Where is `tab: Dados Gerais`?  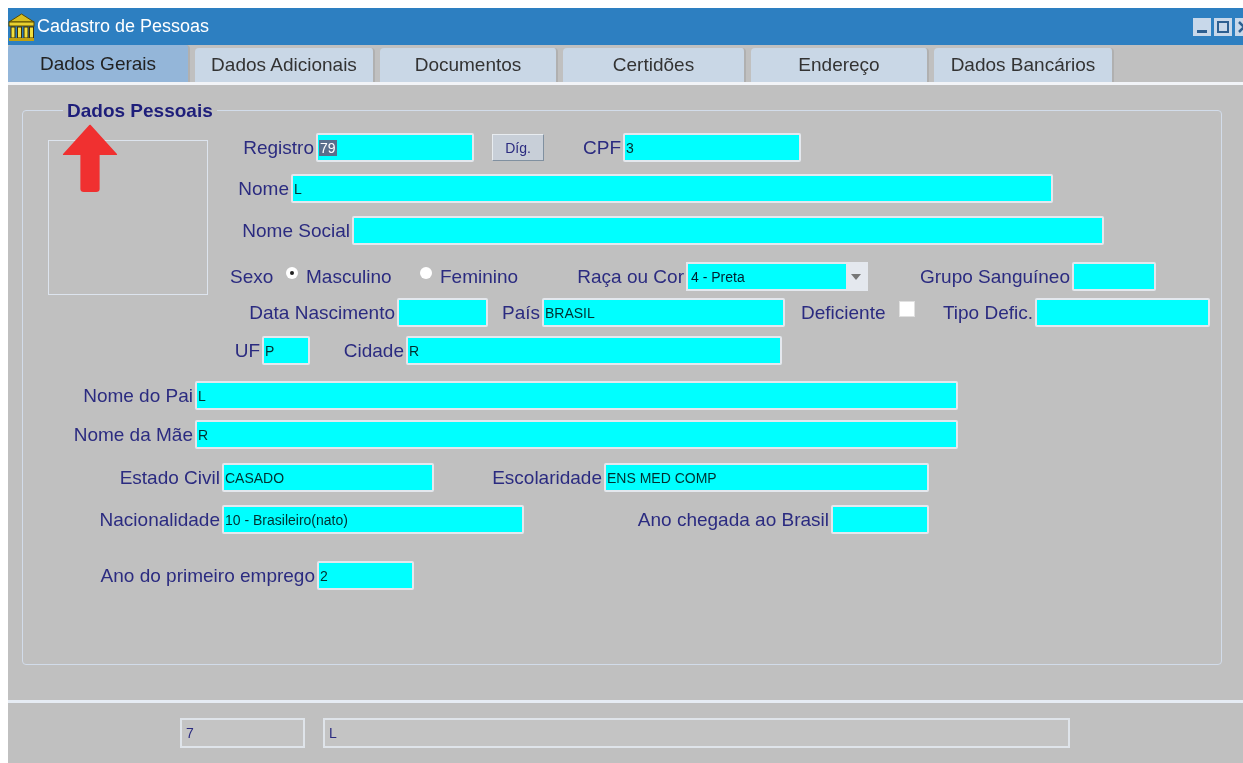
tab: Dados Gerais is located at coordinates (99, 63).